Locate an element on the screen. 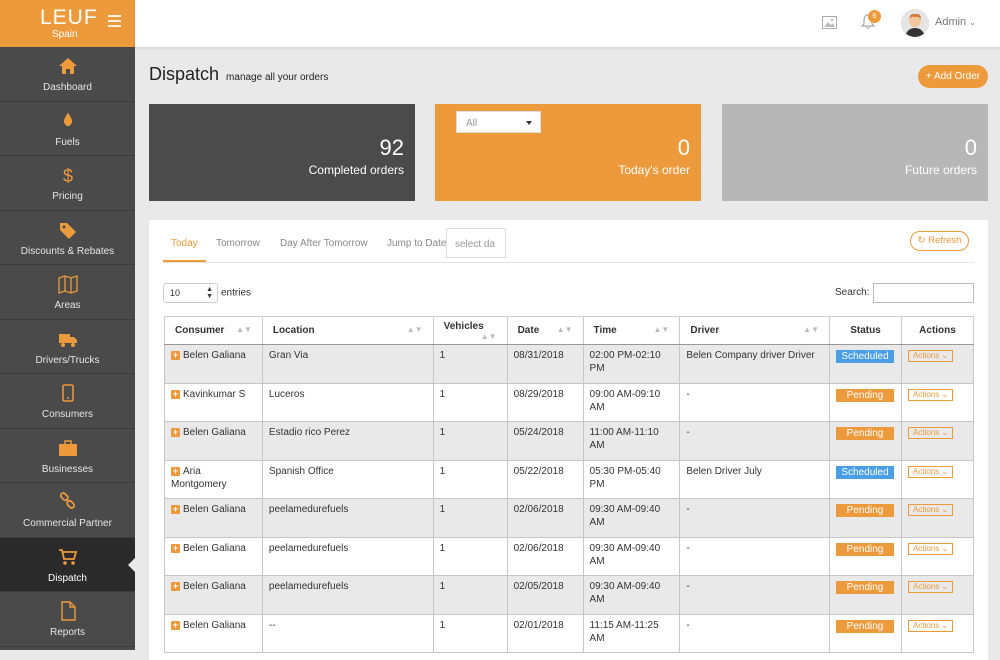 The height and width of the screenshot is (660, 1000). brand-region: Spain is located at coordinates (65, 34).